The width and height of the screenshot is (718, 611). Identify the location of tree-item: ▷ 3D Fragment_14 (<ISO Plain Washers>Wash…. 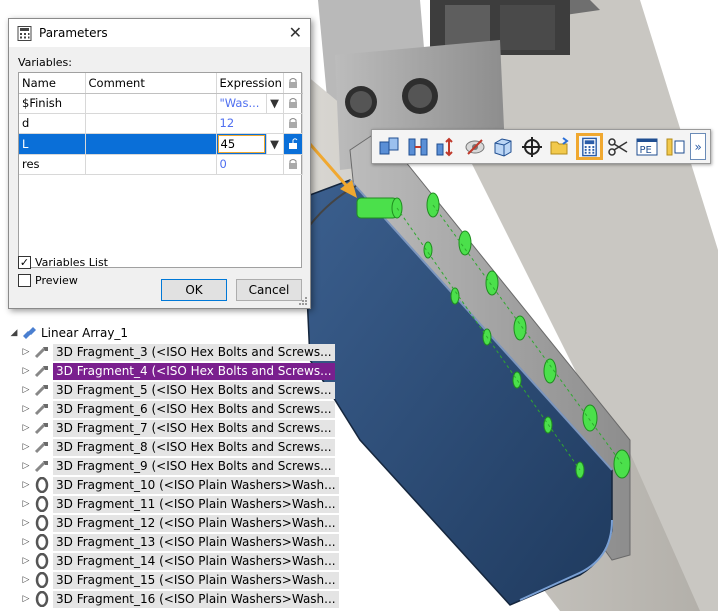
(179, 561).